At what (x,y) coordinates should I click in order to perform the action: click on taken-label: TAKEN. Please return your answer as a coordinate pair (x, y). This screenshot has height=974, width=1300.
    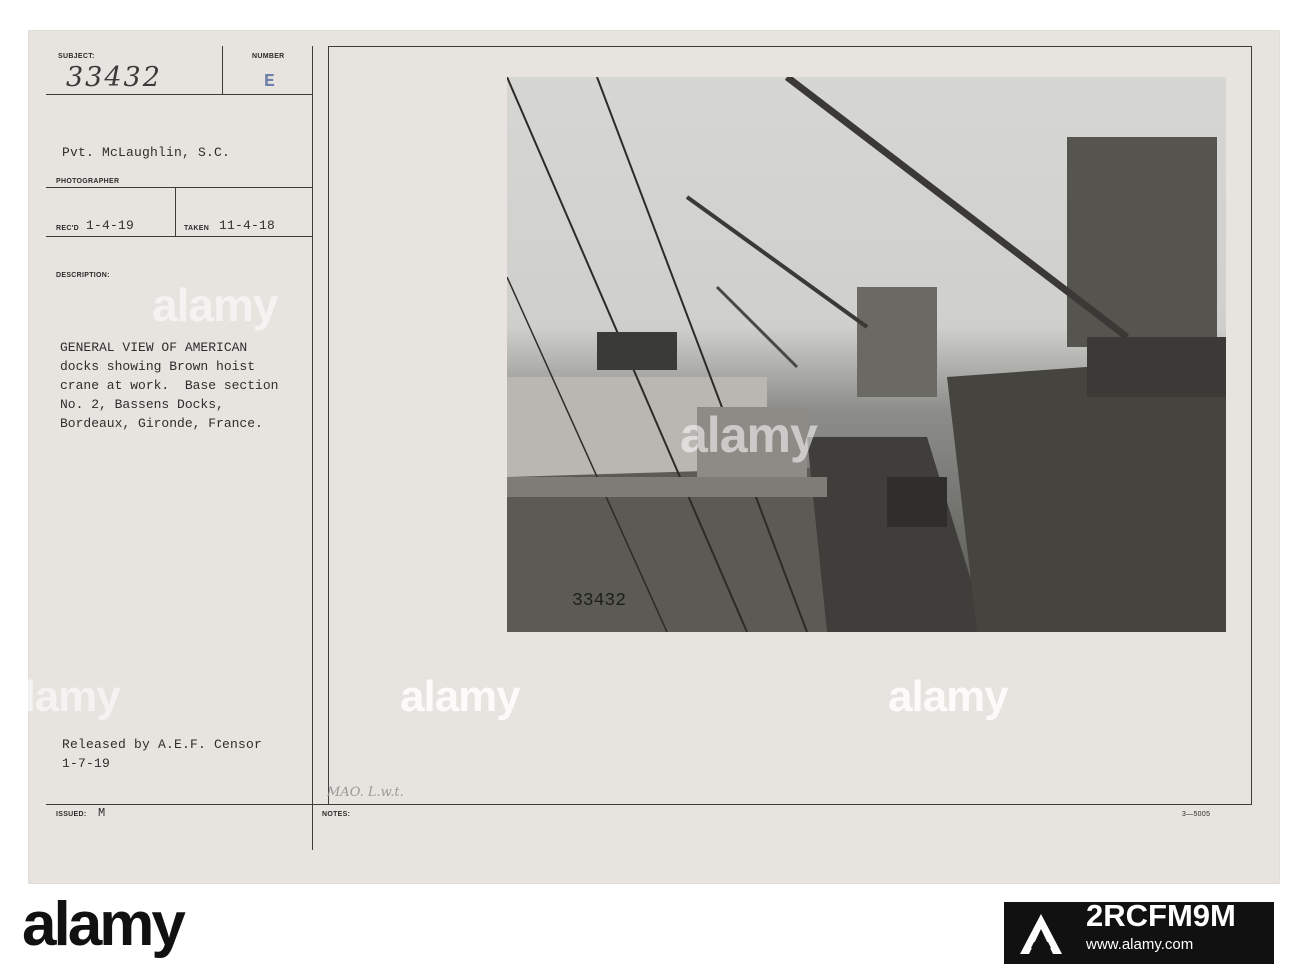
    Looking at the image, I should click on (197, 228).